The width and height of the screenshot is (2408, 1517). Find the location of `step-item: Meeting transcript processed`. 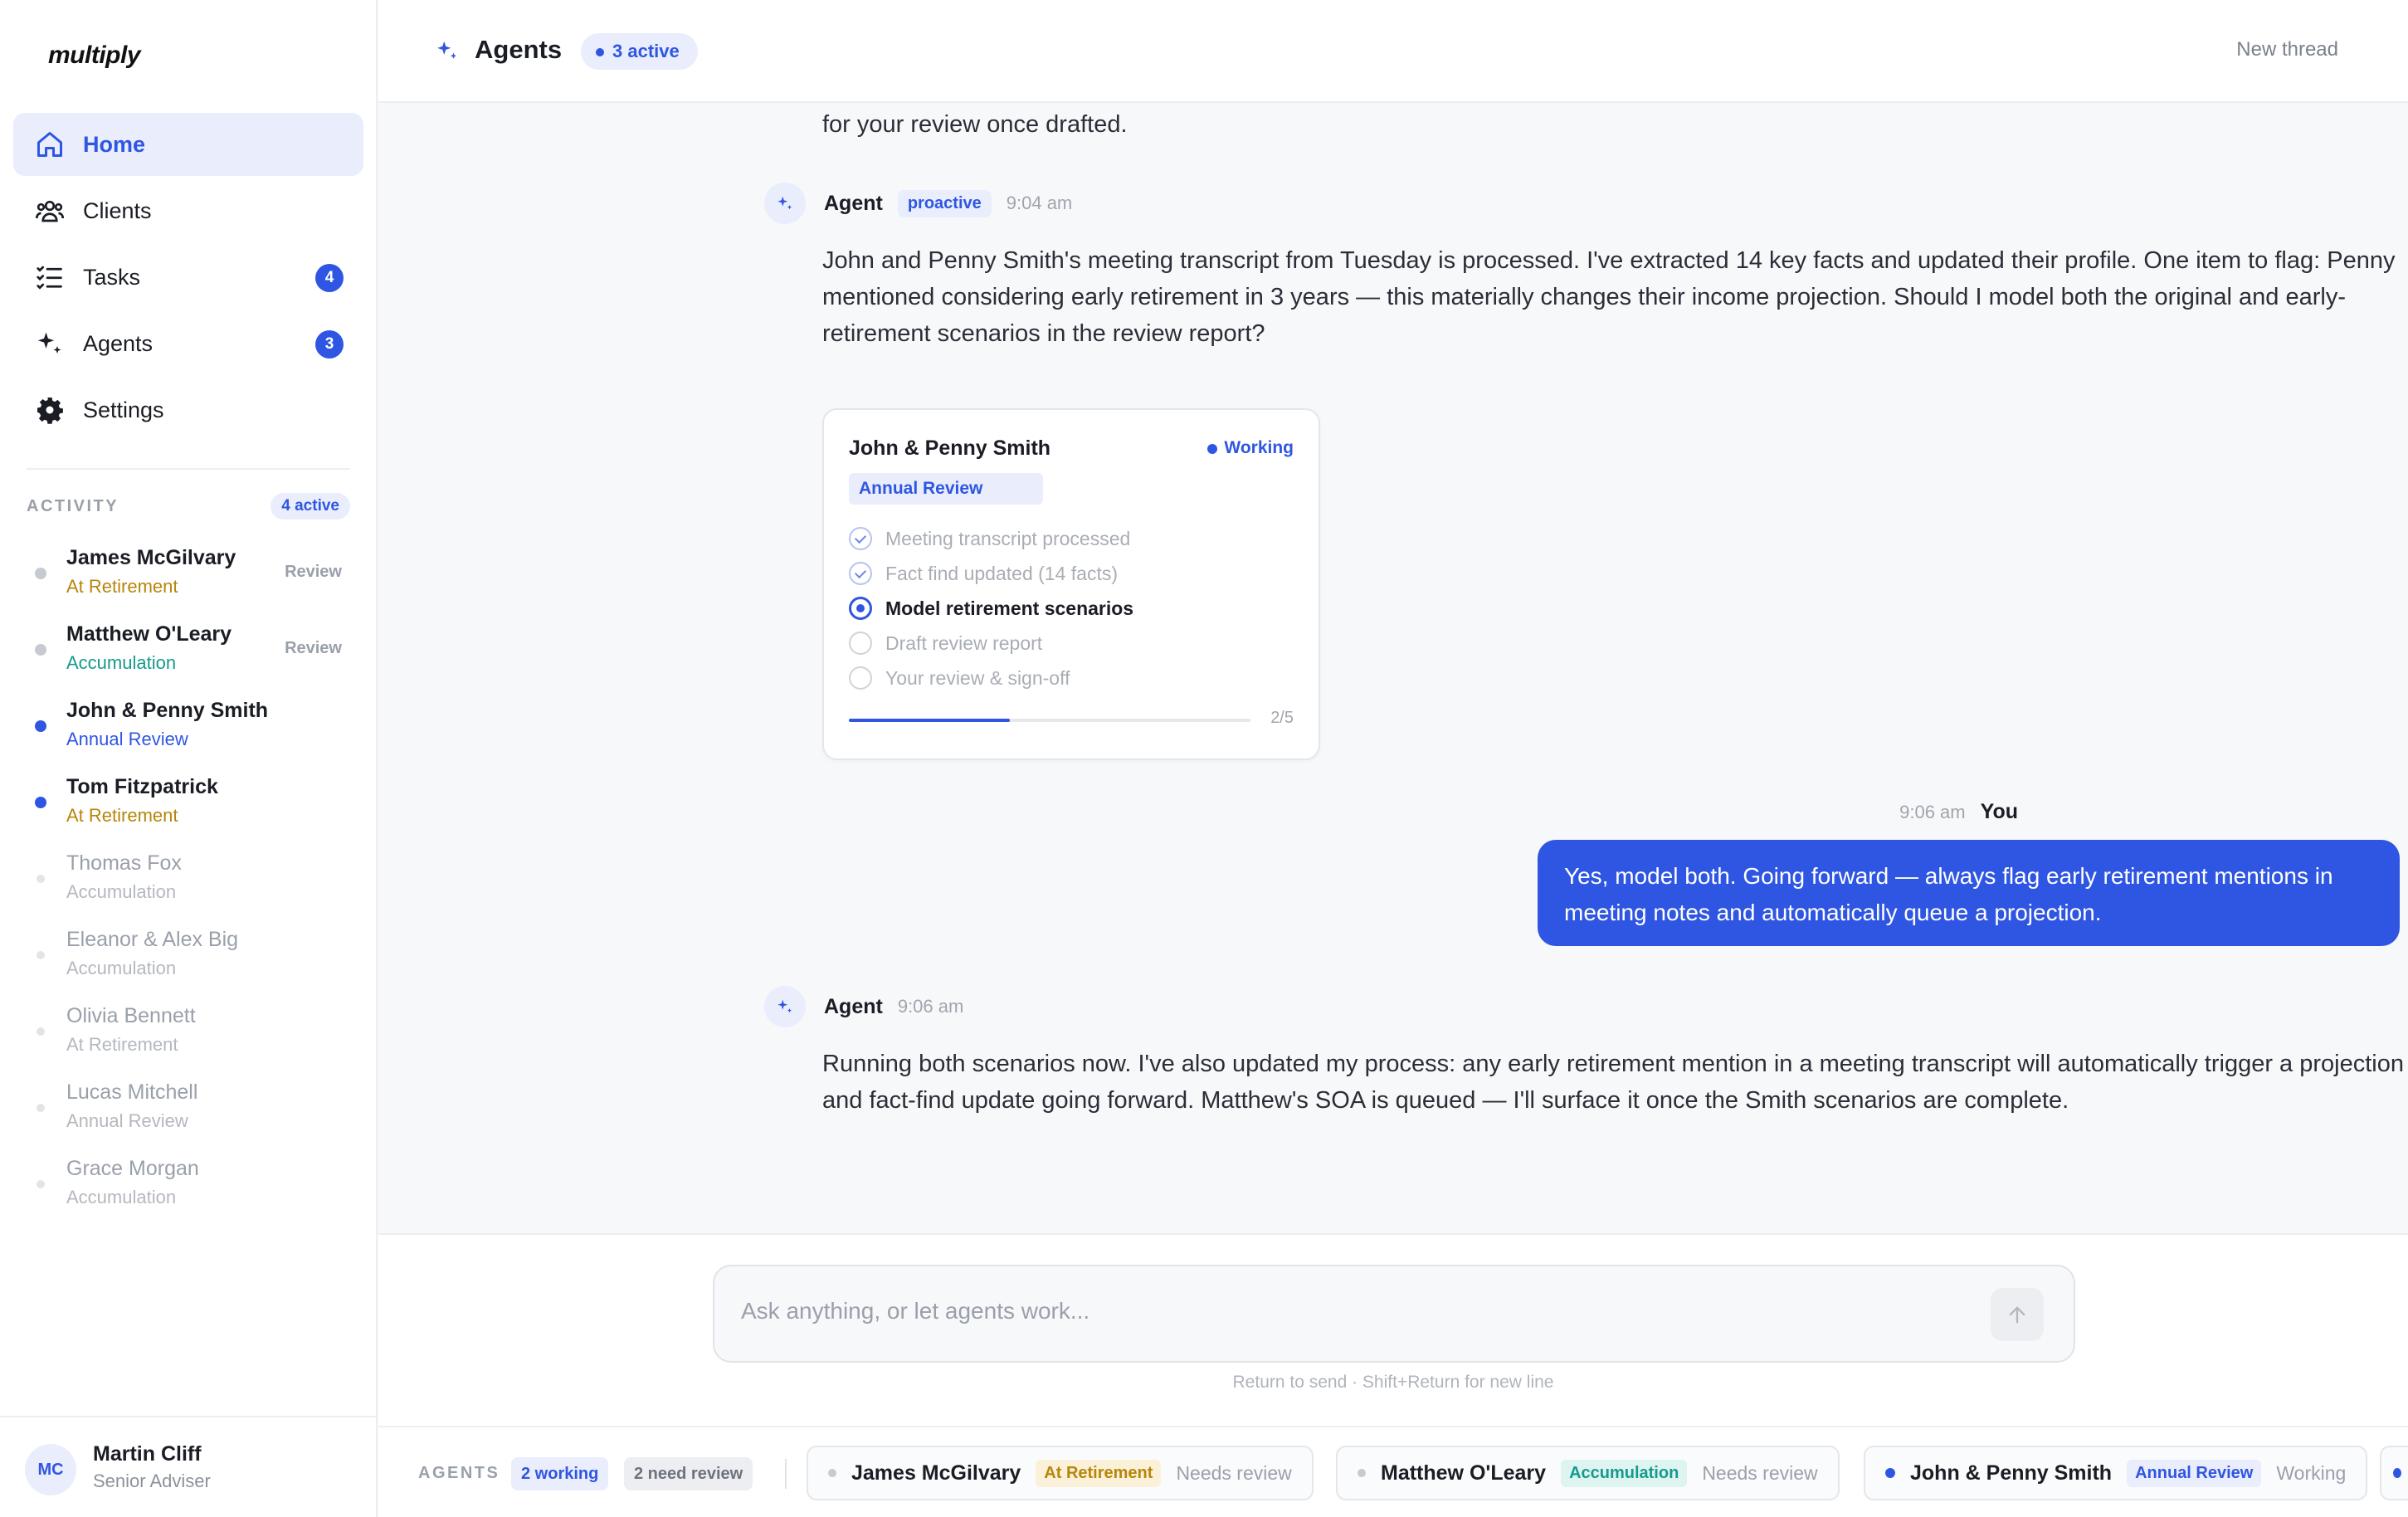

step-item: Meeting transcript processed is located at coordinates (1073, 538).